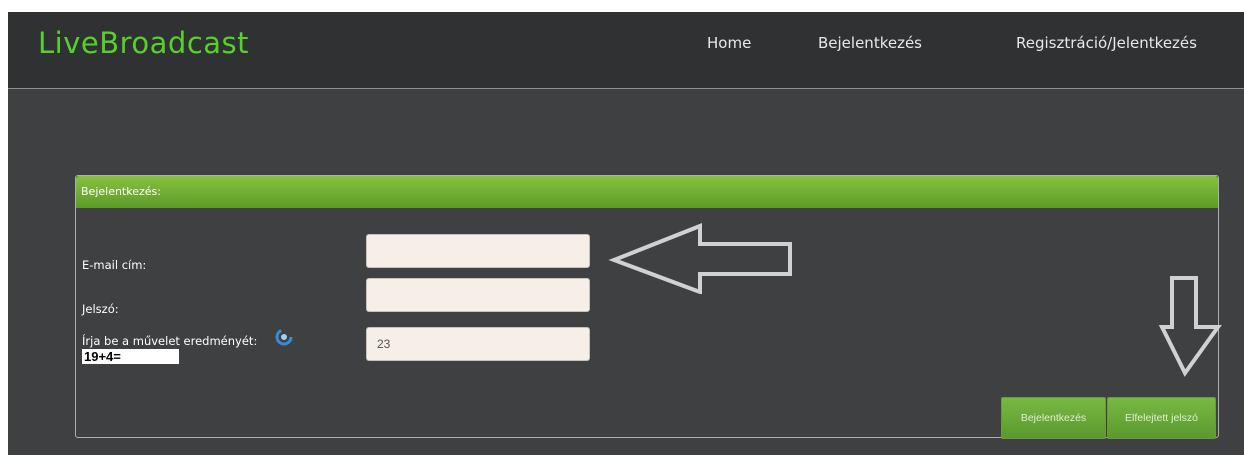  Describe the element at coordinates (1053, 418) in the screenshot. I see `login-button: Bejelentkezés` at that location.